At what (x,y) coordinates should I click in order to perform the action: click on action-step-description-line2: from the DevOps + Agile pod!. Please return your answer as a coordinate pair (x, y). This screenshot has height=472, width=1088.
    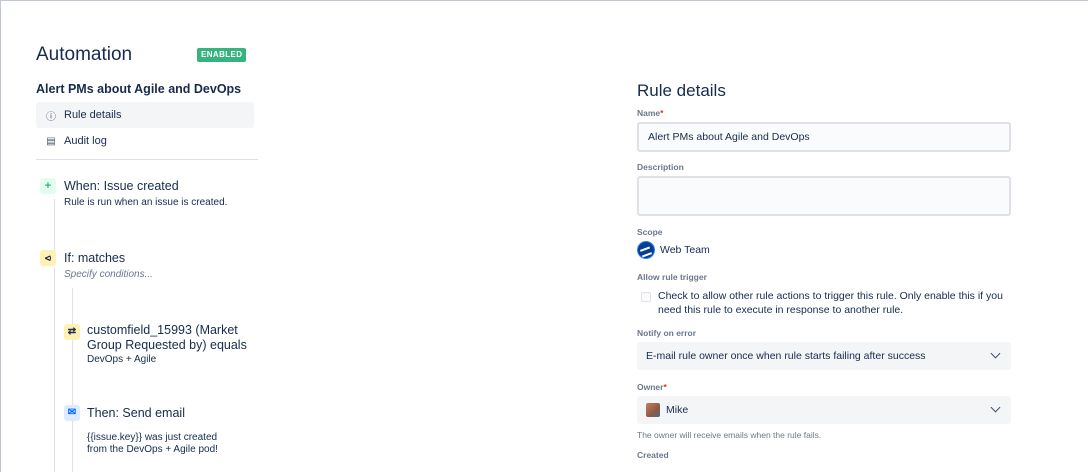
    Looking at the image, I should click on (152, 449).